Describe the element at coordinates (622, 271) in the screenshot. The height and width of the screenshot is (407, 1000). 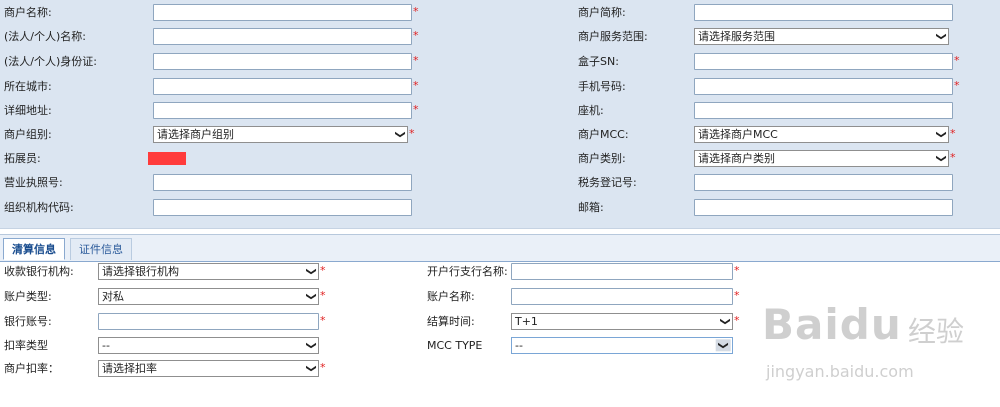
I see `branch-name-input` at that location.